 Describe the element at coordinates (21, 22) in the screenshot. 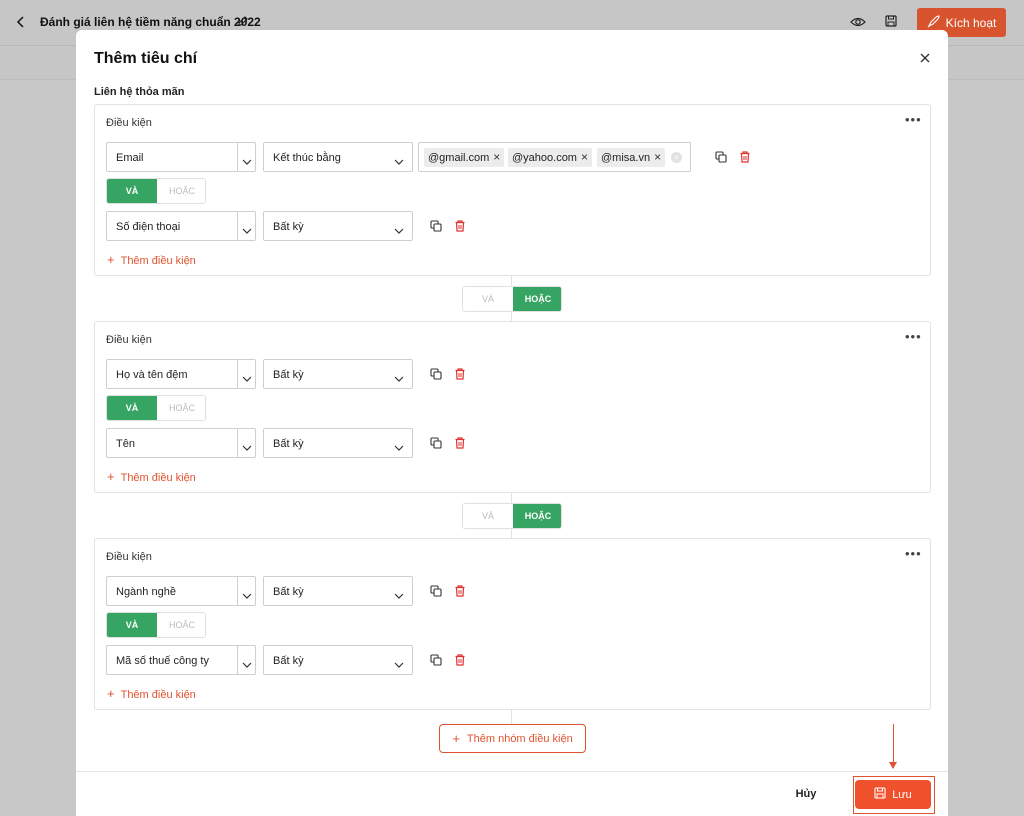

I see `back-icon` at that location.